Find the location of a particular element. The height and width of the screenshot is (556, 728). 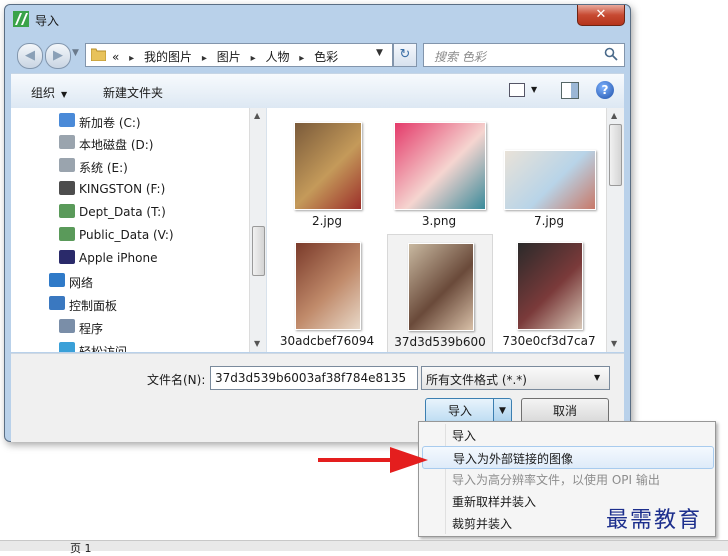

file-name: 30adcbef76094 is located at coordinates (327, 341).